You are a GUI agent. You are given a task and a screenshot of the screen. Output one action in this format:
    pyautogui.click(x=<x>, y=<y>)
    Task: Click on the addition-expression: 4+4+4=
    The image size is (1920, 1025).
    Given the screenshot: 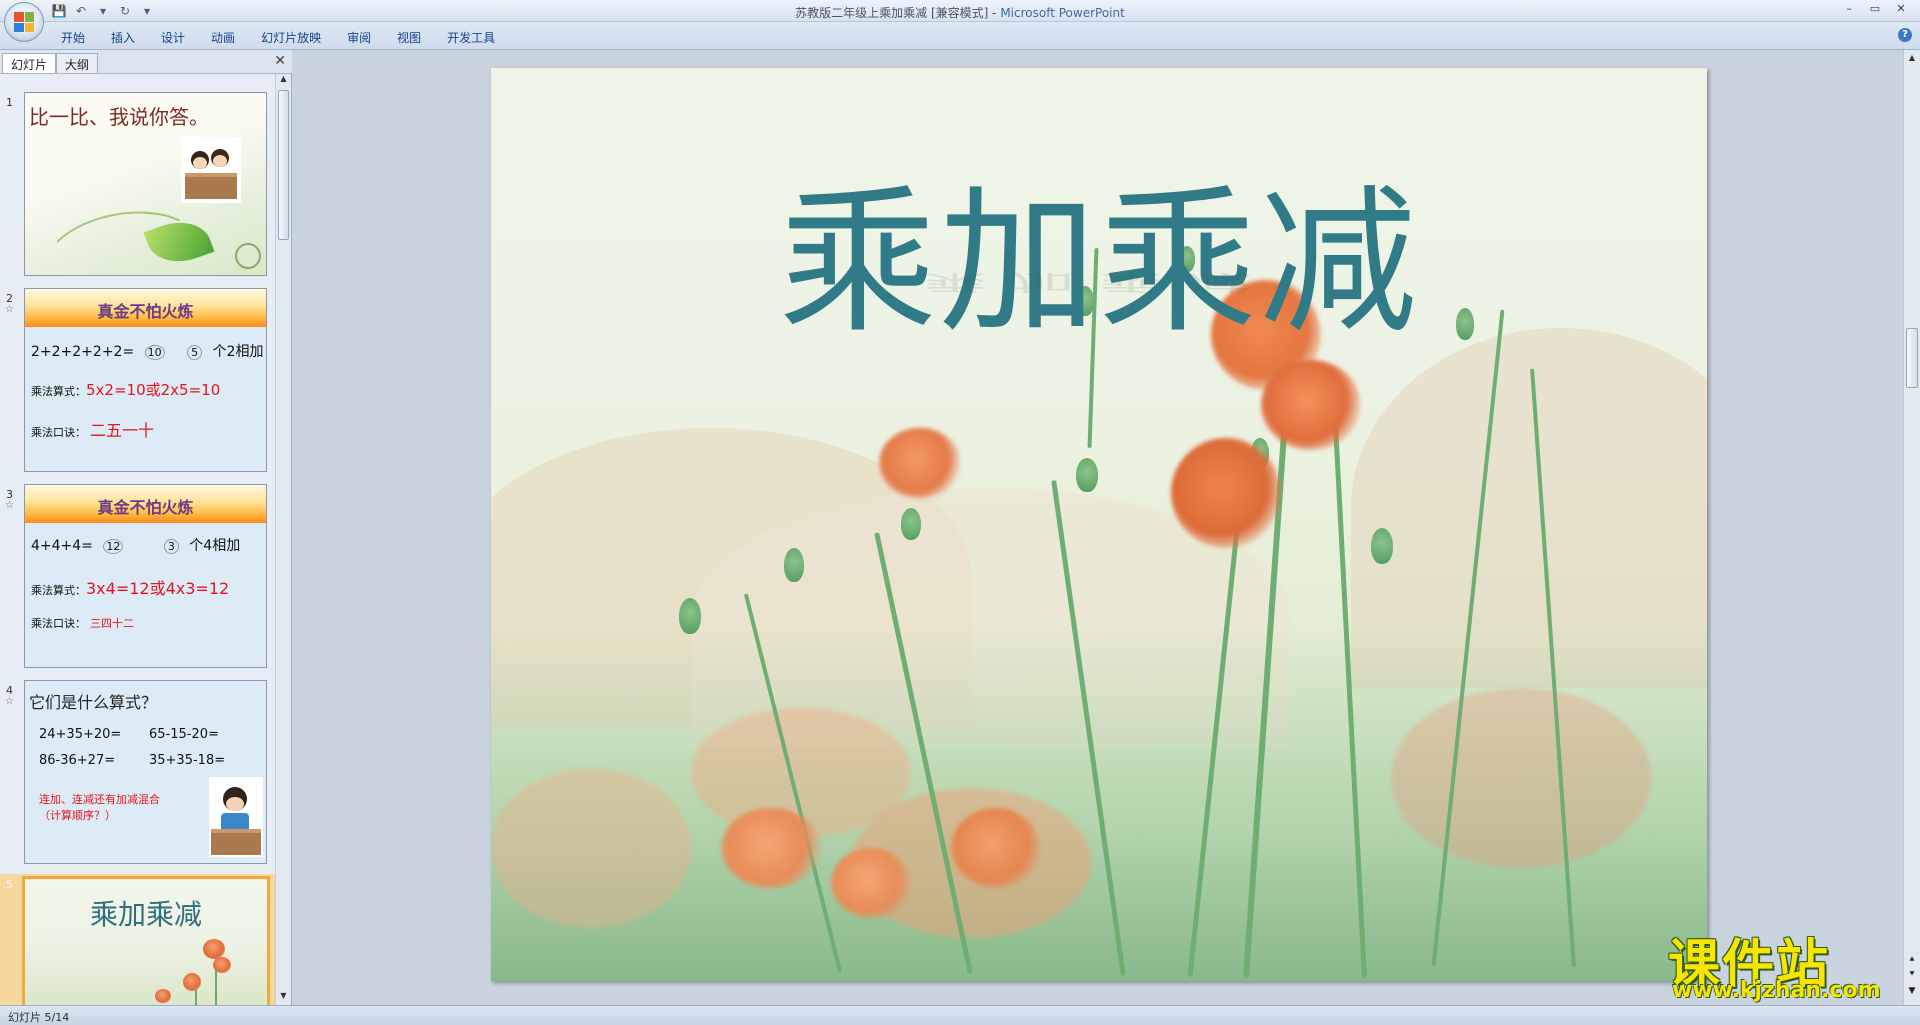 What is the action you would take?
    pyautogui.click(x=62, y=546)
    